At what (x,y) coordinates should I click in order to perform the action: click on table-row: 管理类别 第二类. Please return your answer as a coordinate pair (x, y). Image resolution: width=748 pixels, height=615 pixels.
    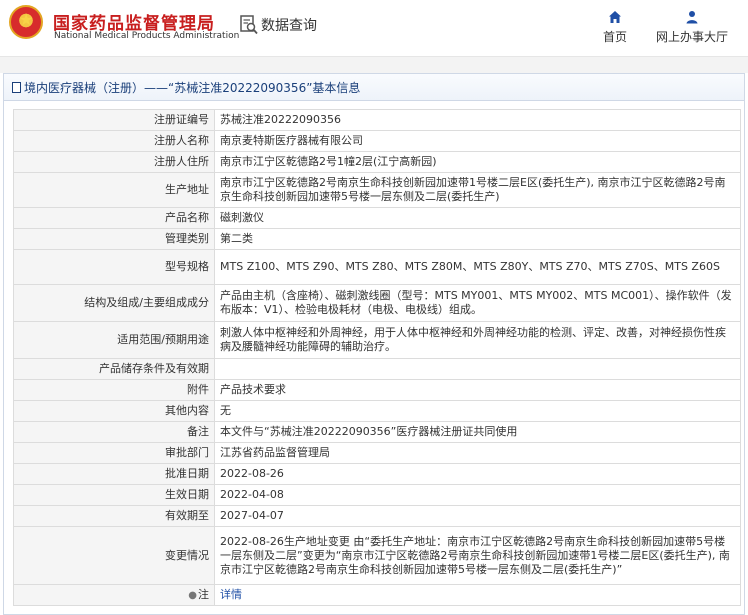
    Looking at the image, I should click on (377, 239).